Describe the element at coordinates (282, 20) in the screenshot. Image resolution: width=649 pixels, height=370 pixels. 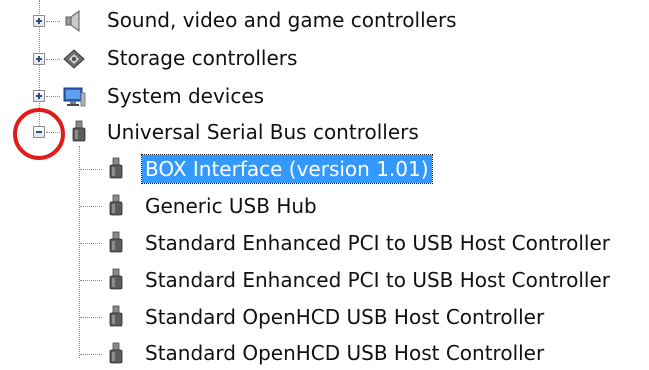
I see `tree-item-sound-video-game: Sound, video and game controllers` at that location.